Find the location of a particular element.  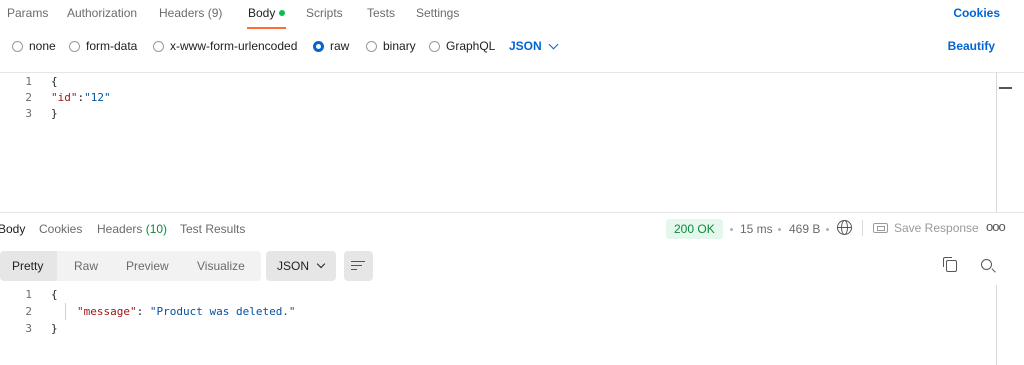

response-format-label: JSON is located at coordinates (293, 266).